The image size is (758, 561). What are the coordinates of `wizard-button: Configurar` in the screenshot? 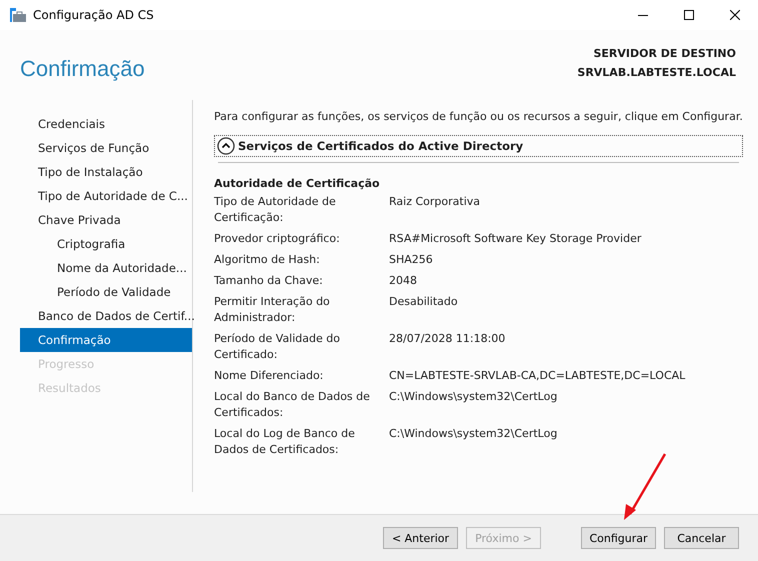 It's located at (618, 538).